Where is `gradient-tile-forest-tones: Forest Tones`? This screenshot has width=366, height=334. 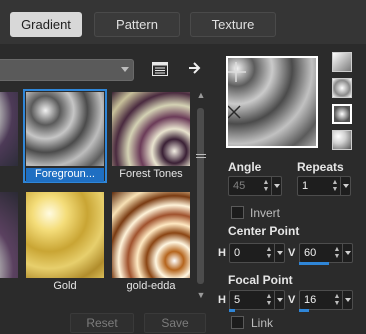 gradient-tile-forest-tones: Forest Tones is located at coordinates (151, 136).